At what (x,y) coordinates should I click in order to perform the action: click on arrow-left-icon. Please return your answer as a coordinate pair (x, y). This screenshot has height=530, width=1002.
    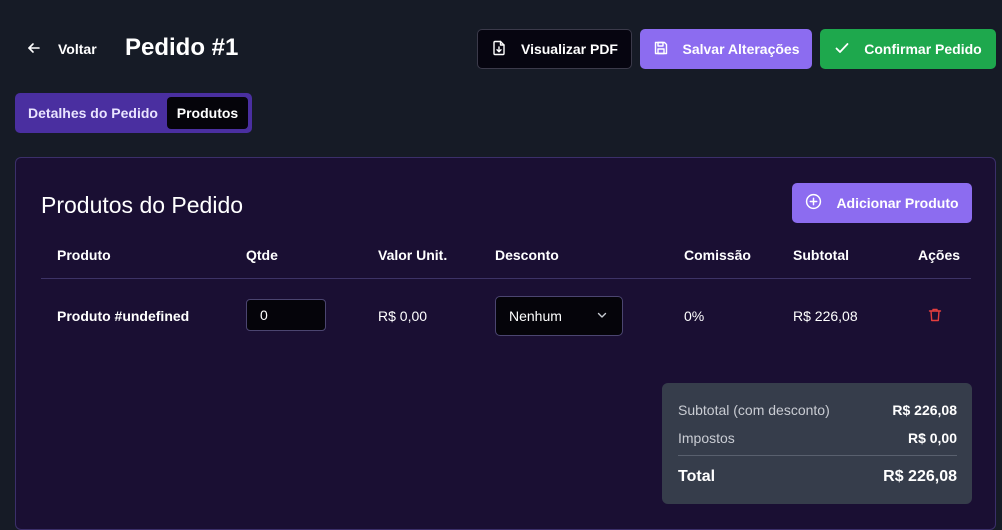
    Looking at the image, I should click on (34, 49).